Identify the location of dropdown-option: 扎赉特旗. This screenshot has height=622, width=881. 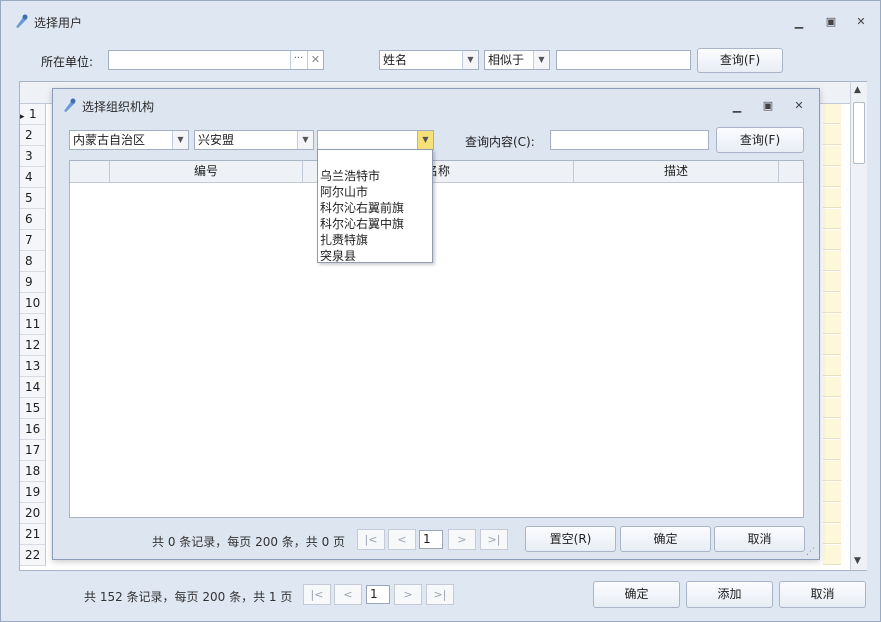
(375, 240).